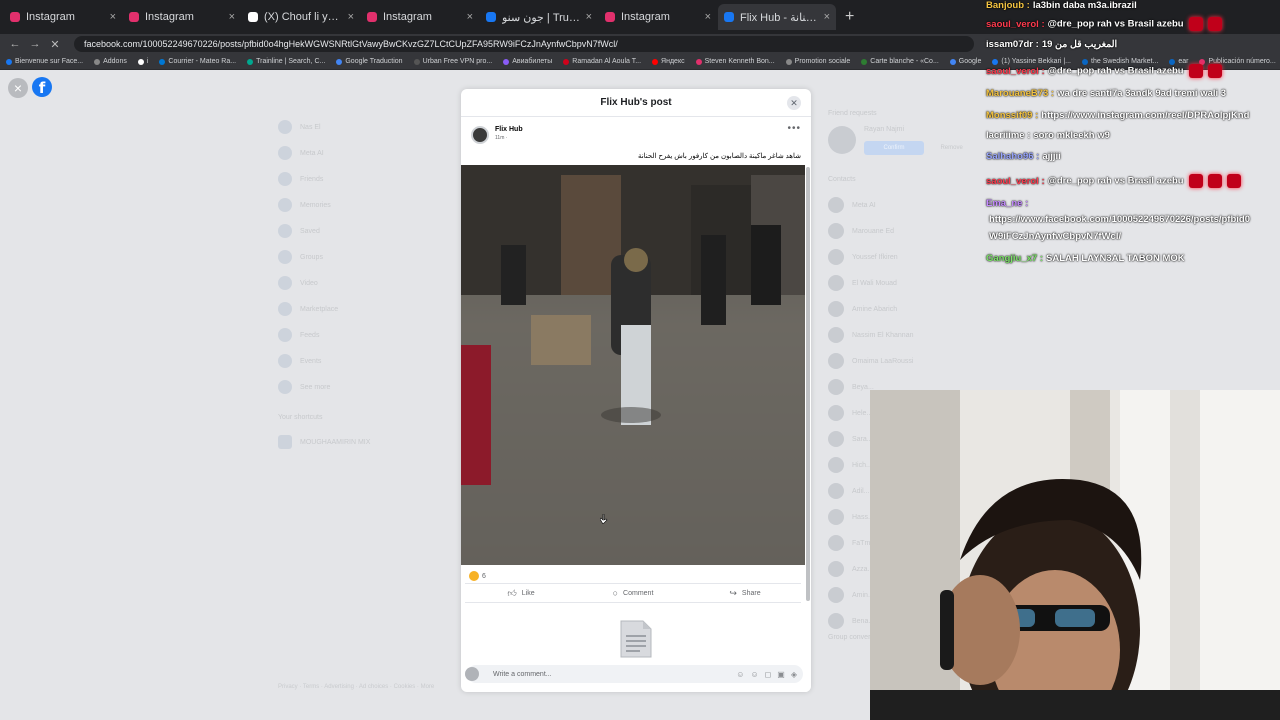 Image resolution: width=1280 pixels, height=720 pixels. Describe the element at coordinates (808, 384) in the screenshot. I see `scrollbar-thumb` at that location.